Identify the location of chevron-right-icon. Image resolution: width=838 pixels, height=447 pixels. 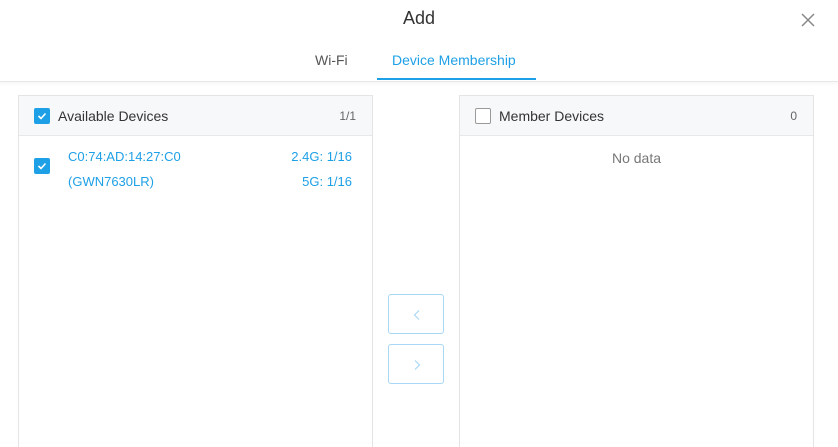
(417, 365).